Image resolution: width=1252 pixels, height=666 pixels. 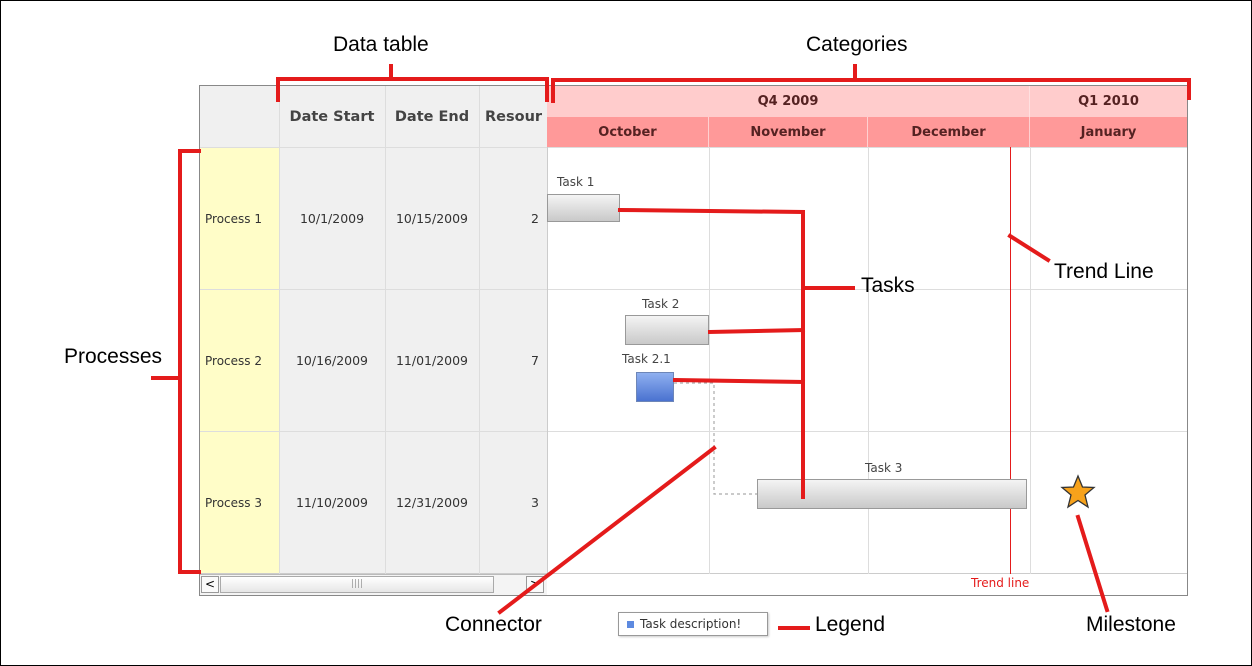 I want to click on callout-data-table: Data table, so click(x=381, y=44).